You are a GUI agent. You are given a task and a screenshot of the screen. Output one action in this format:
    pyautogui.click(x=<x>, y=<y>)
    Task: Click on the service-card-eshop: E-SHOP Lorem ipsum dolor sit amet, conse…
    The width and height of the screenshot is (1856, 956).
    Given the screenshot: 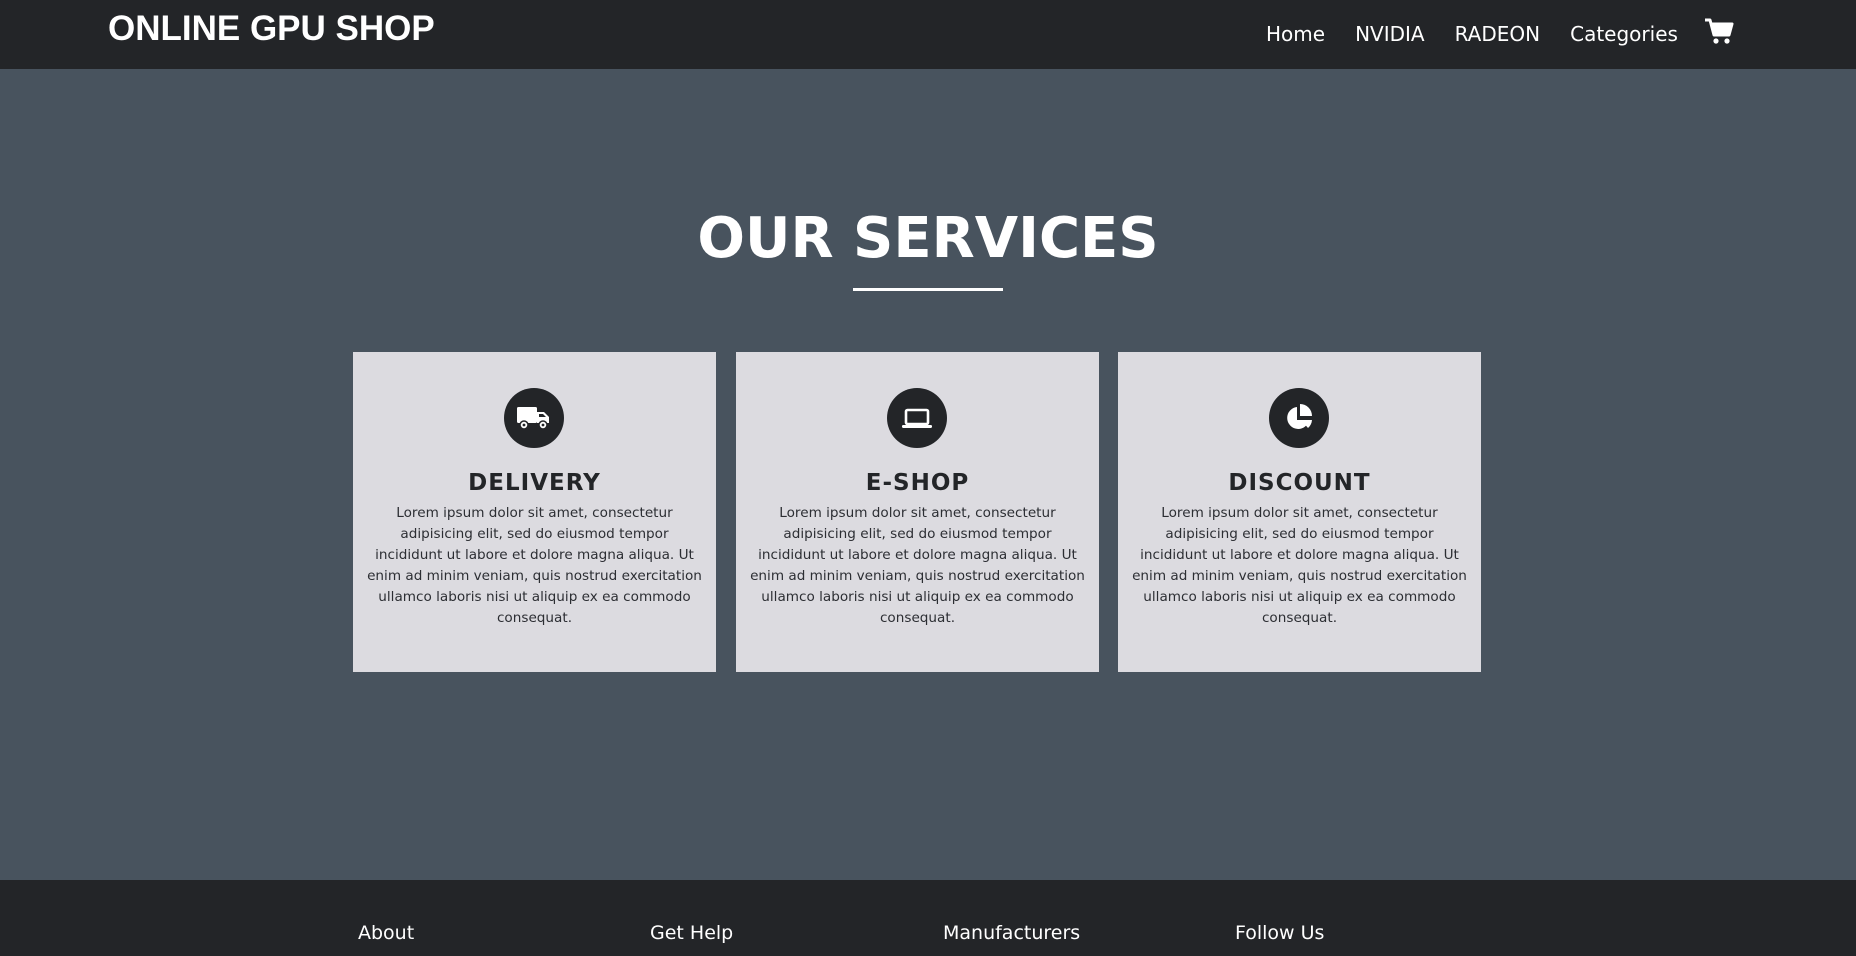 What is the action you would take?
    pyautogui.click(x=917, y=512)
    